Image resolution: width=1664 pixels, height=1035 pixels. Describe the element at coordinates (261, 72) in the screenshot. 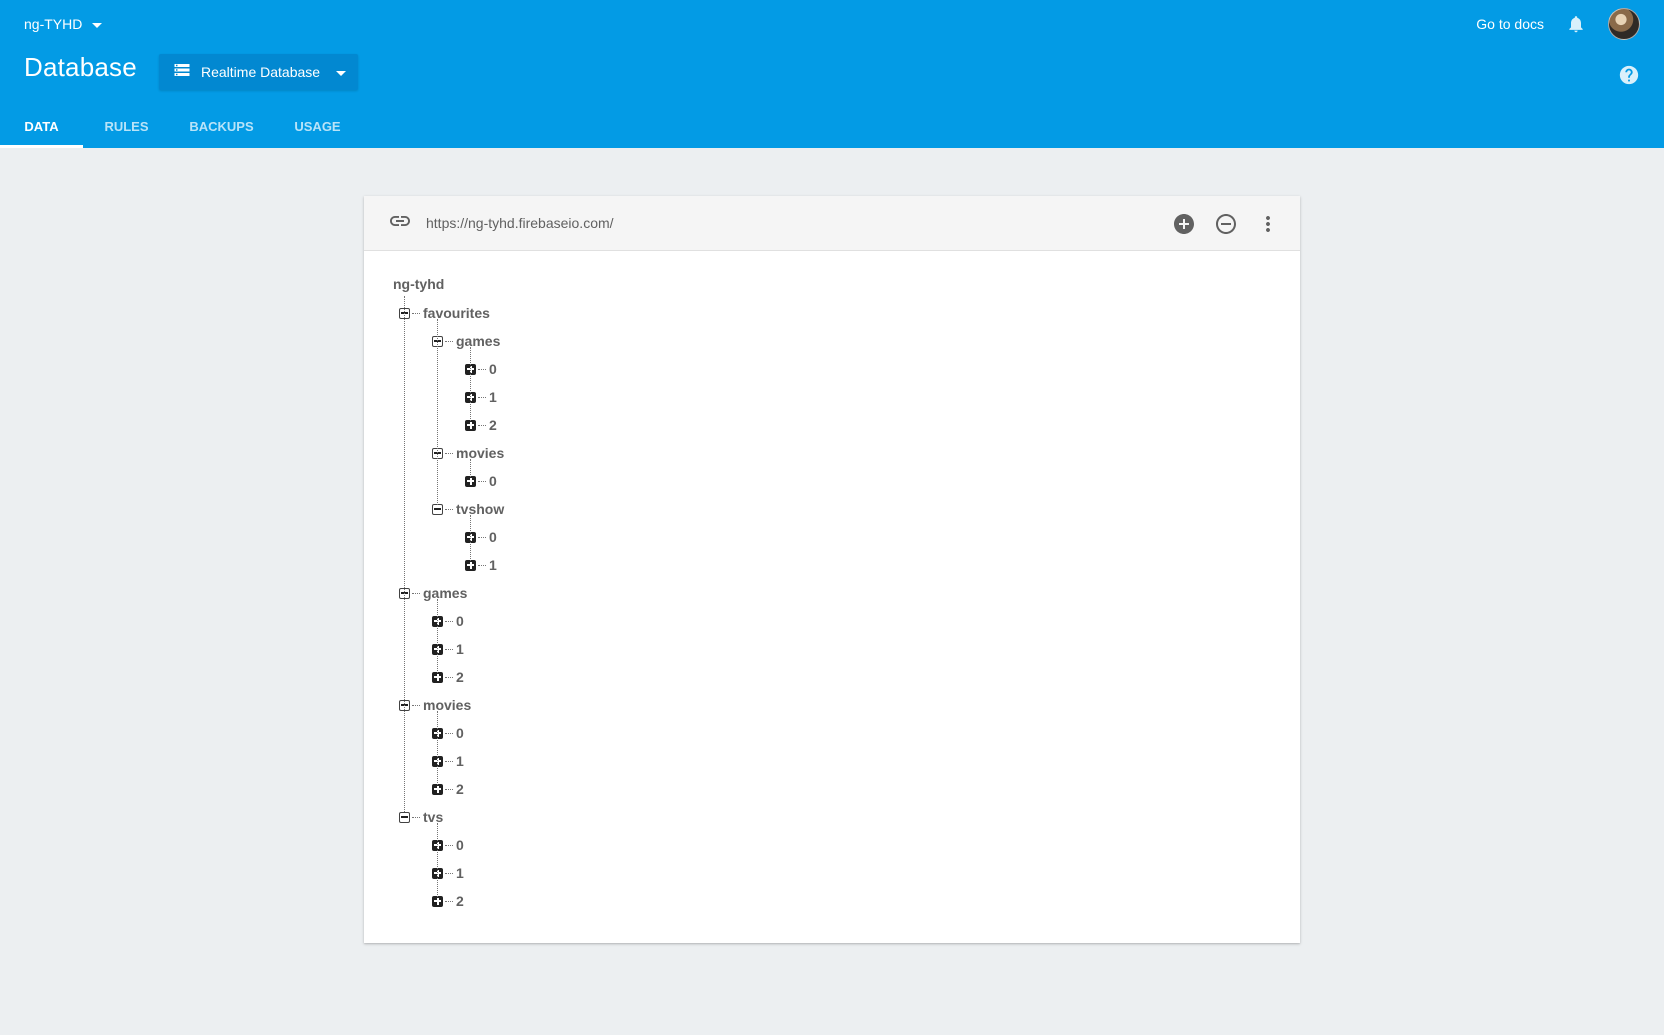

I see `database-selector-label: Realtime Database` at that location.